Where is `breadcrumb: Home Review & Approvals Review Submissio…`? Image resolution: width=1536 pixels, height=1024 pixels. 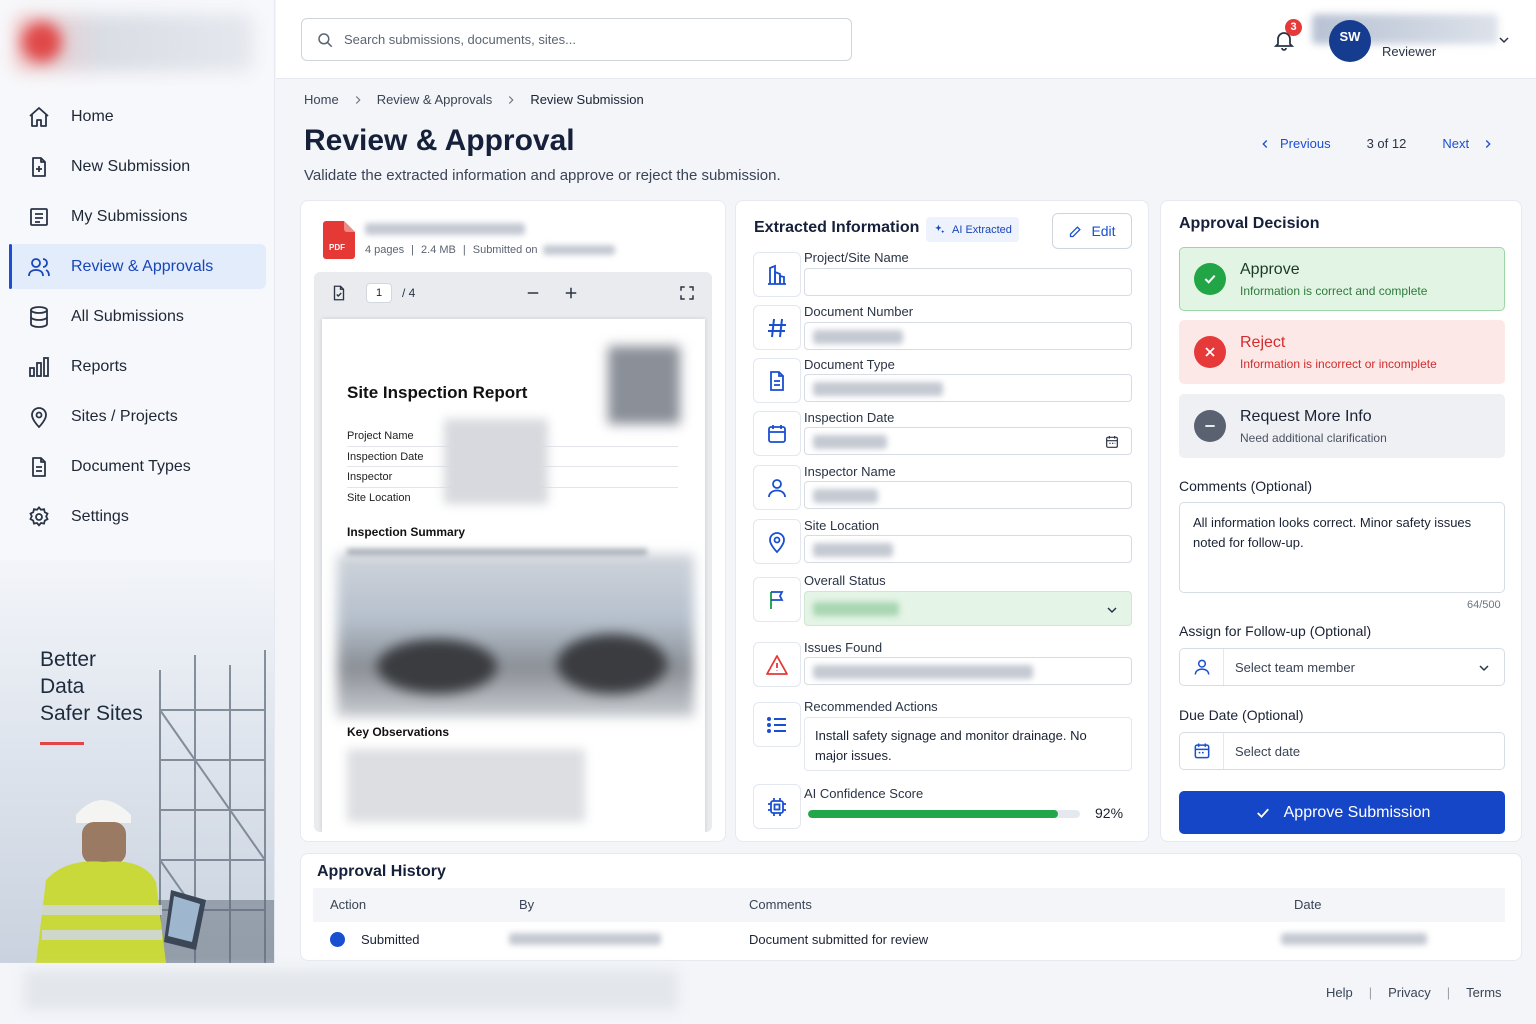 breadcrumb: Home Review & Approvals Review Submissio… is located at coordinates (474, 99).